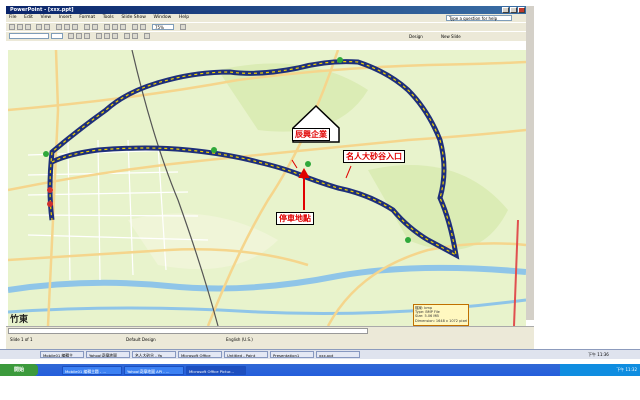 The width and height of the screenshot is (640, 400). I want to click on menu-help: Help, so click(184, 18).